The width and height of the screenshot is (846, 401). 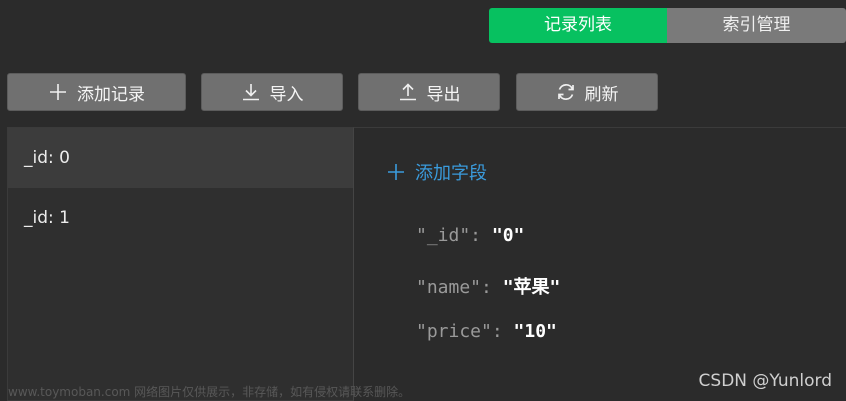 I want to click on field-row: "name": "苹果", so click(x=488, y=286).